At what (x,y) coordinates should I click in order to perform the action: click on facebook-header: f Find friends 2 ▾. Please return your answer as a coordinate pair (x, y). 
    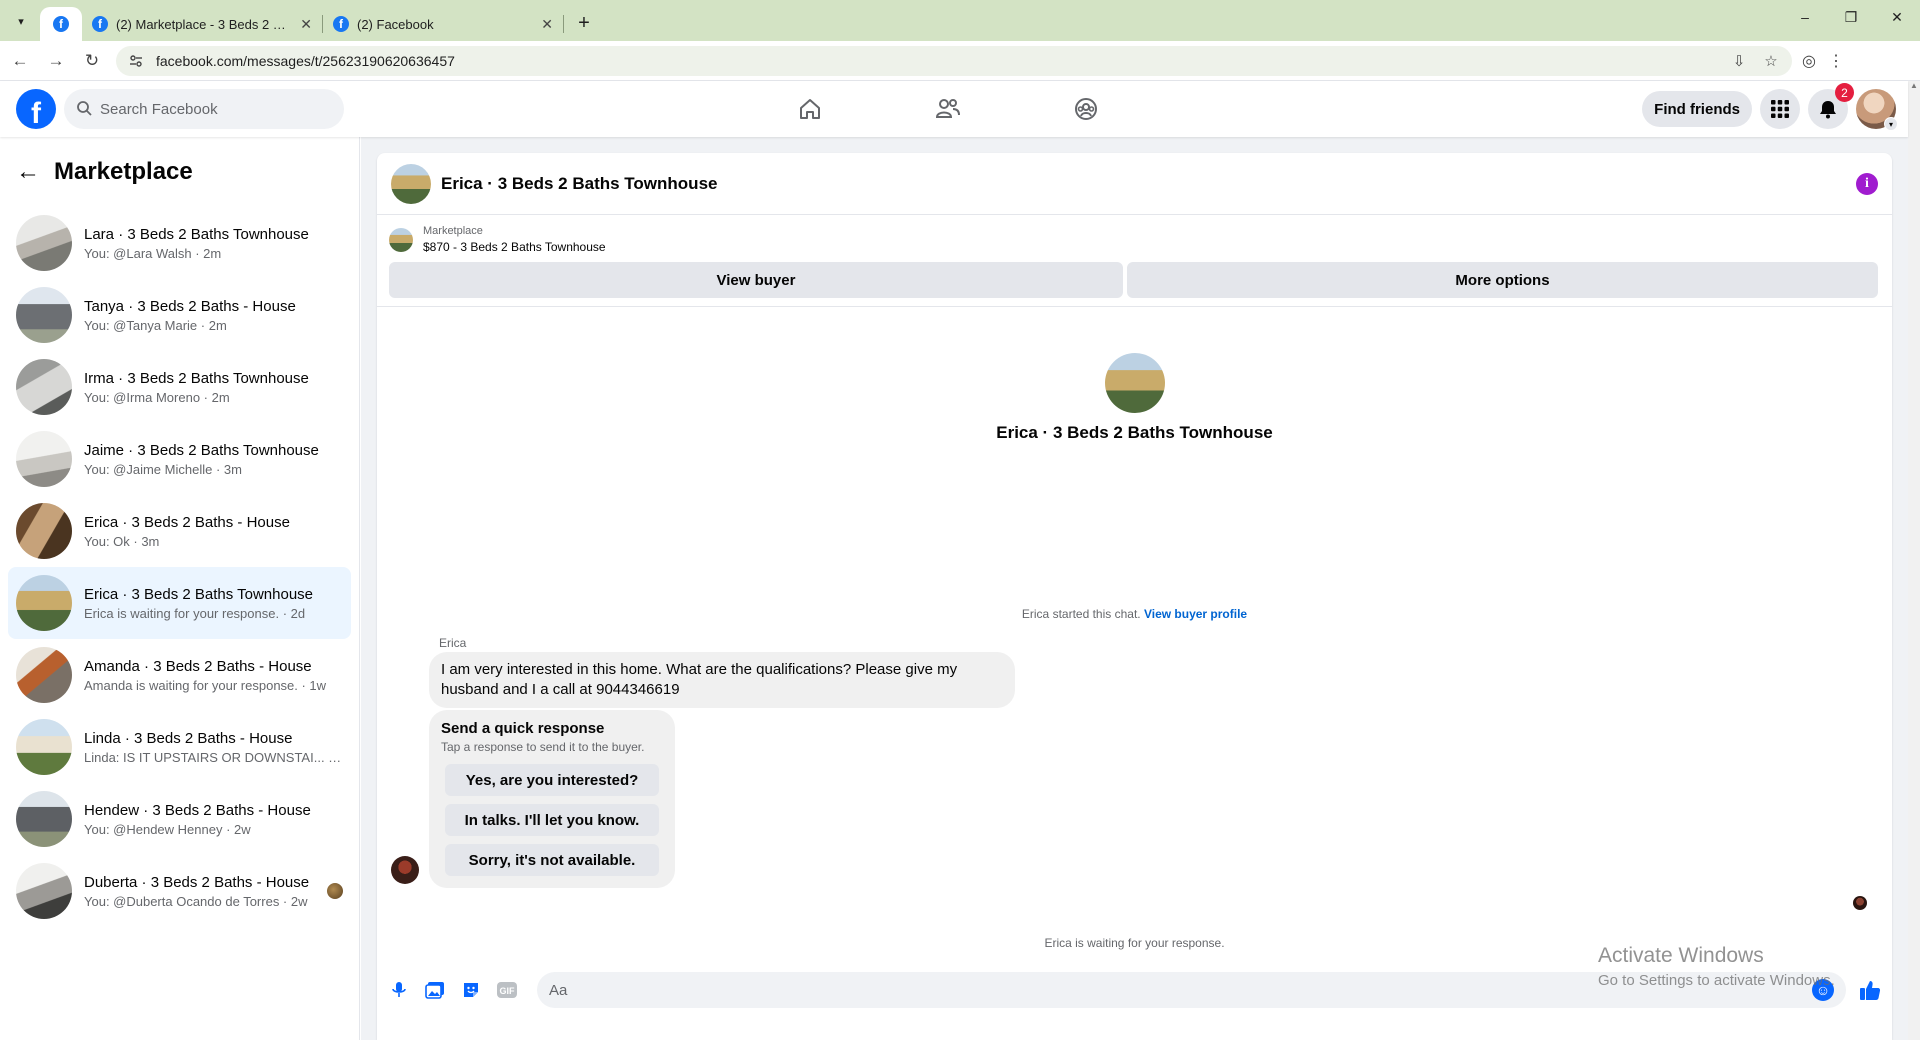
    Looking at the image, I should click on (954, 109).